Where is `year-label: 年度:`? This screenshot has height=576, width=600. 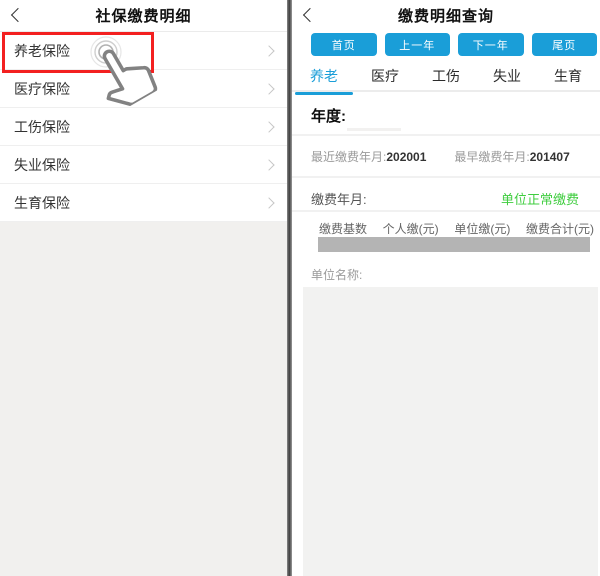 year-label: 年度: is located at coordinates (328, 116).